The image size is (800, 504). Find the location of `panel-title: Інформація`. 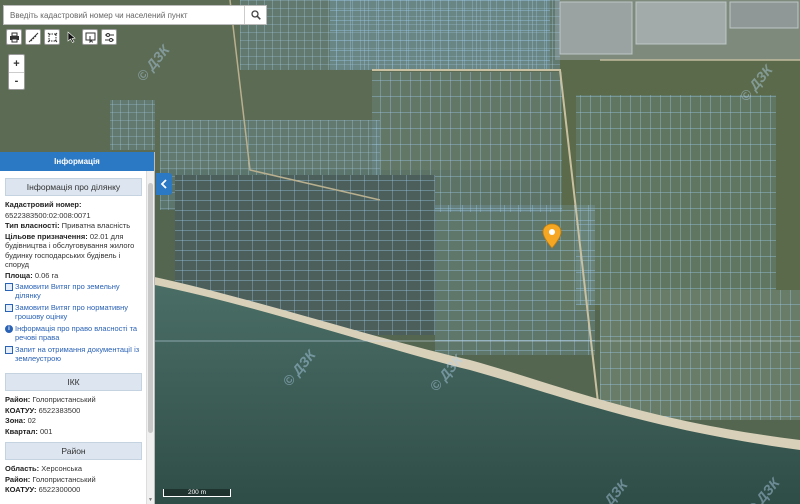

panel-title: Інформація is located at coordinates (77, 161).